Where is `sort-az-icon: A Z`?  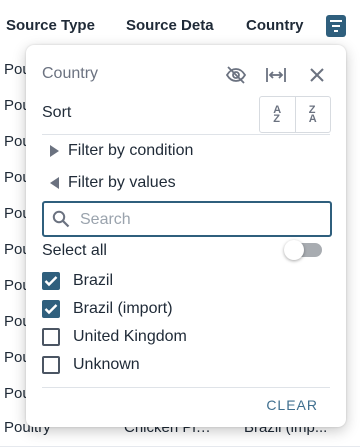
sort-az-icon: A Z is located at coordinates (277, 114).